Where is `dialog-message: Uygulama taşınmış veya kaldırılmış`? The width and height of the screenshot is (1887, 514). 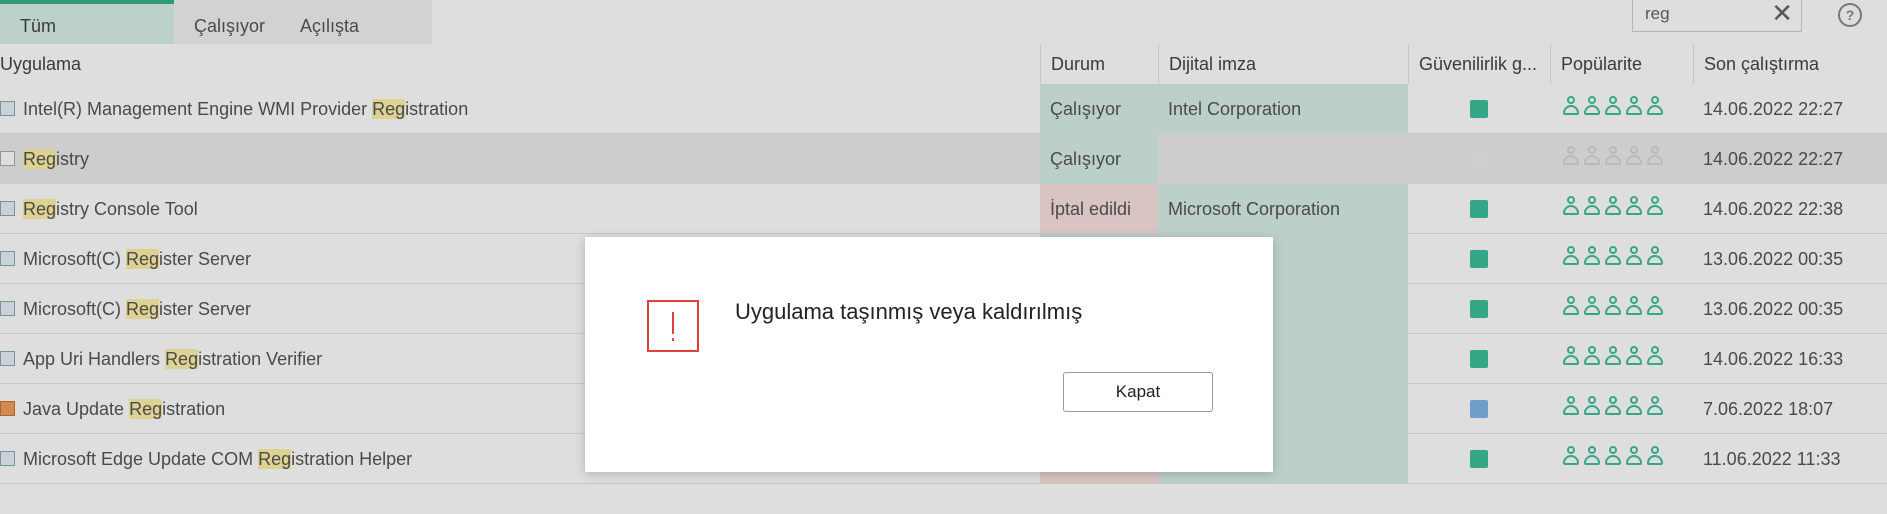 dialog-message: Uygulama taşınmış veya kaldırılmış is located at coordinates (909, 311).